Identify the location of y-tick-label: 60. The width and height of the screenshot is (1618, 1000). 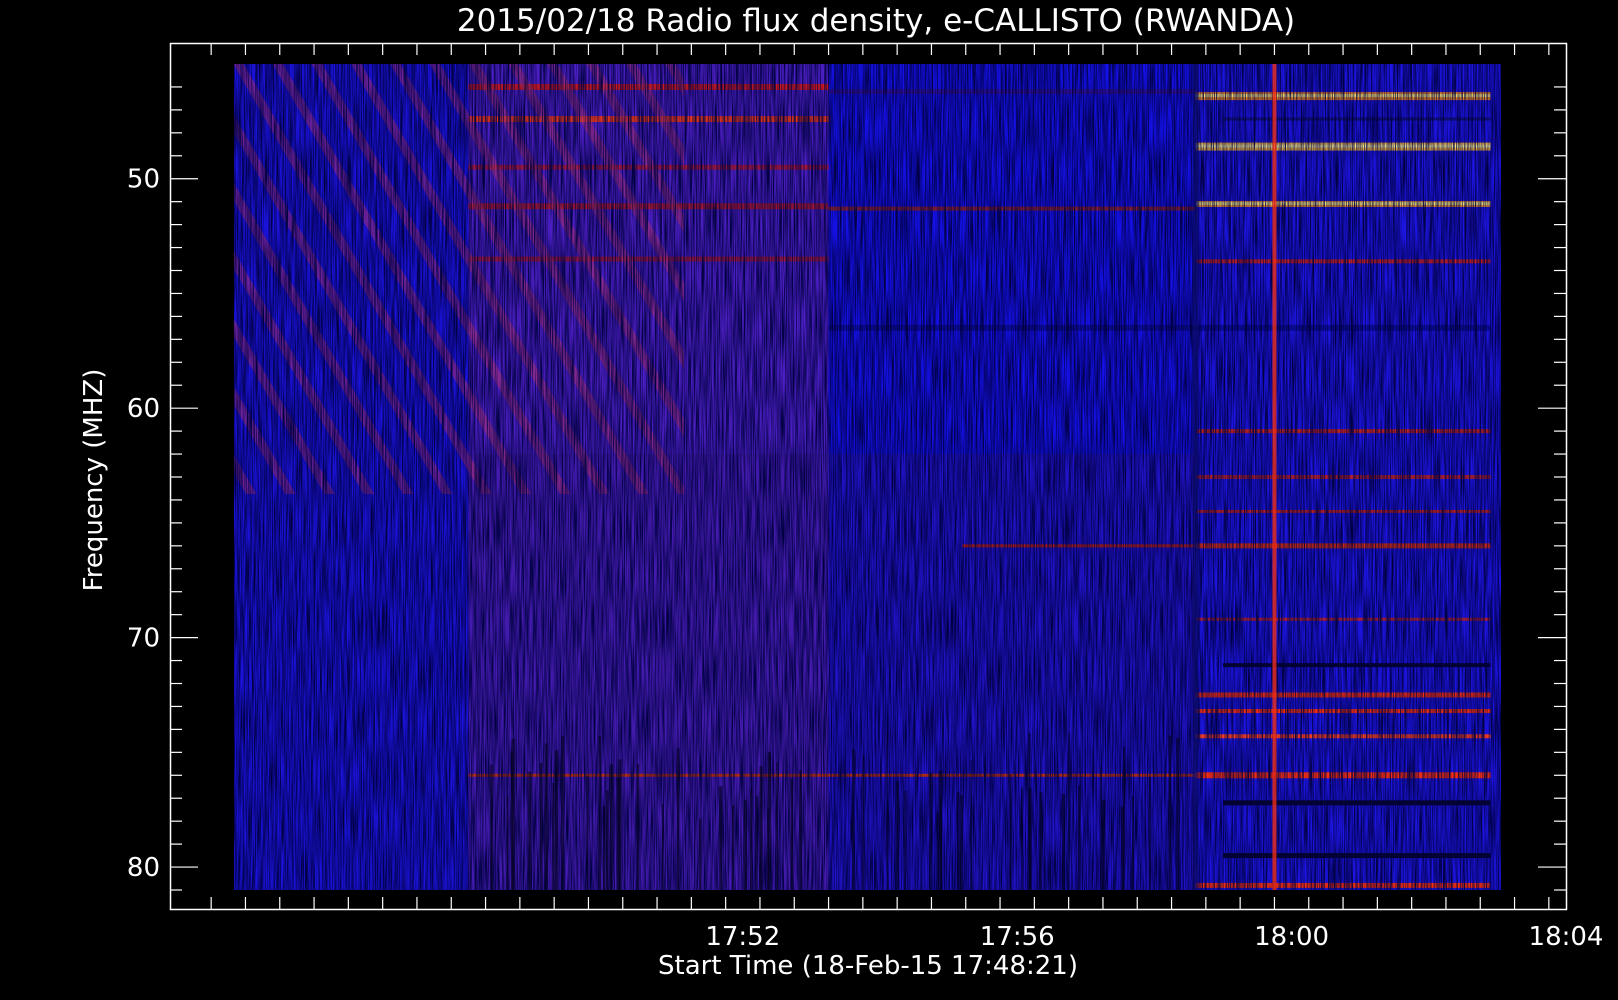
(143, 409).